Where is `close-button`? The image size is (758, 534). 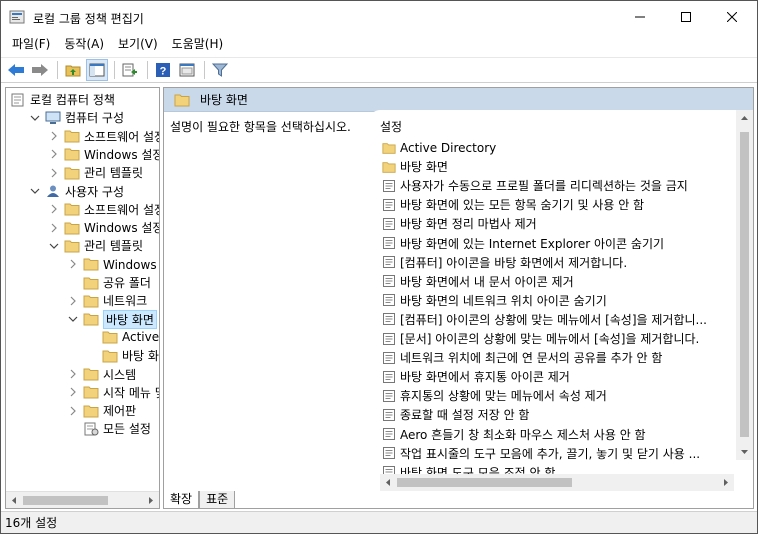 close-button is located at coordinates (732, 17).